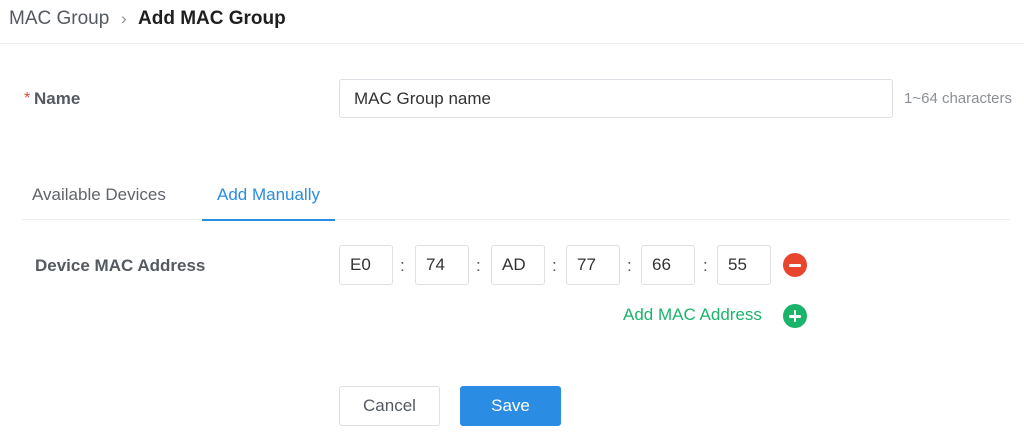 Image resolution: width=1024 pixels, height=433 pixels. What do you see at coordinates (120, 265) in the screenshot?
I see `mac-address-label: Device MAC Address` at bounding box center [120, 265].